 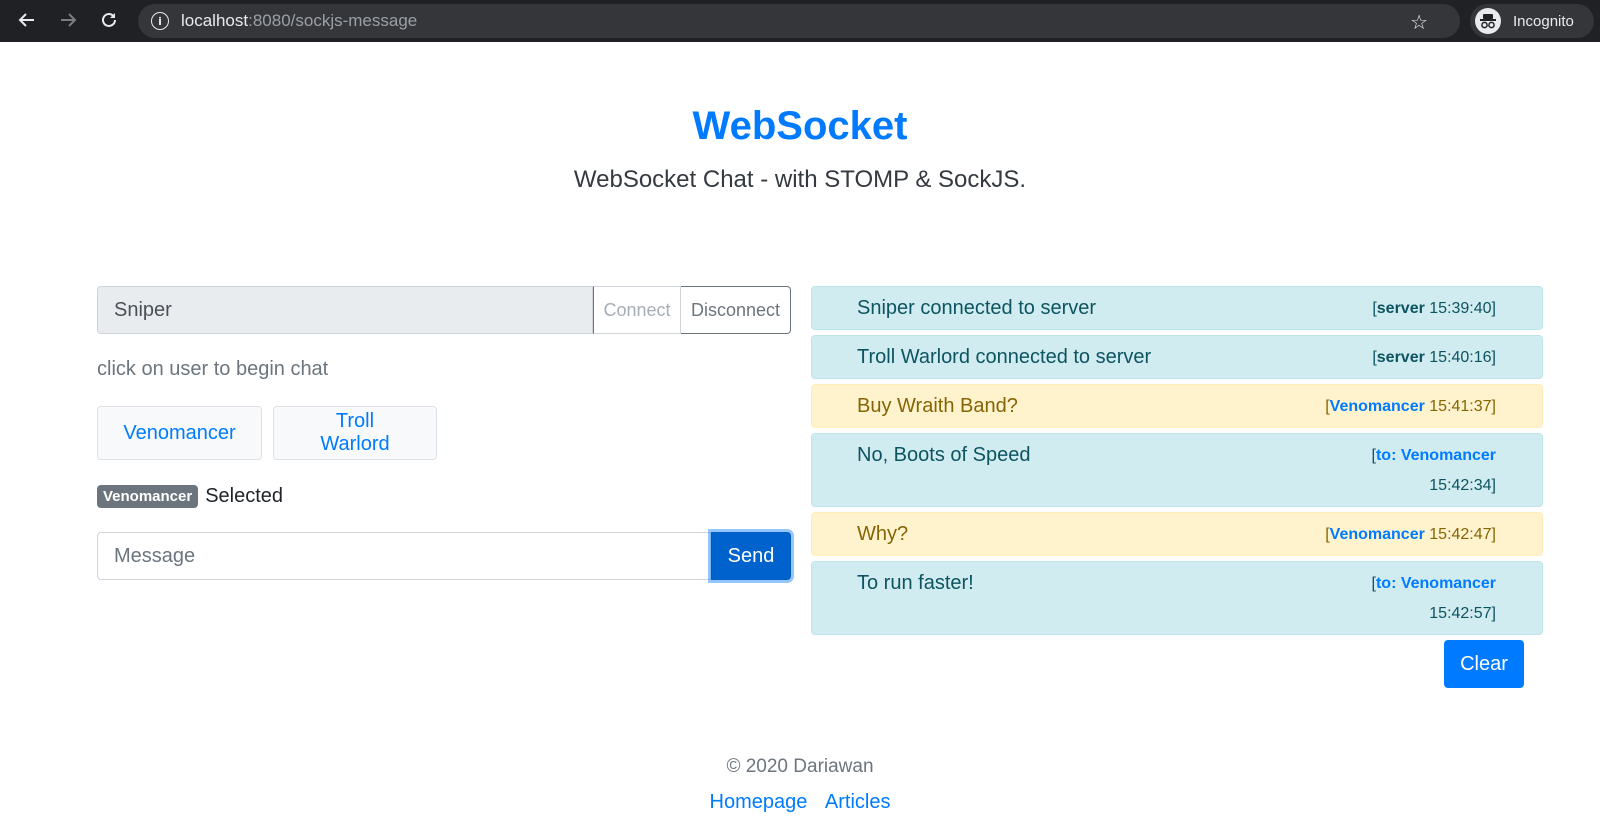 What do you see at coordinates (1419, 22) in the screenshot?
I see `star-icon: ☆` at bounding box center [1419, 22].